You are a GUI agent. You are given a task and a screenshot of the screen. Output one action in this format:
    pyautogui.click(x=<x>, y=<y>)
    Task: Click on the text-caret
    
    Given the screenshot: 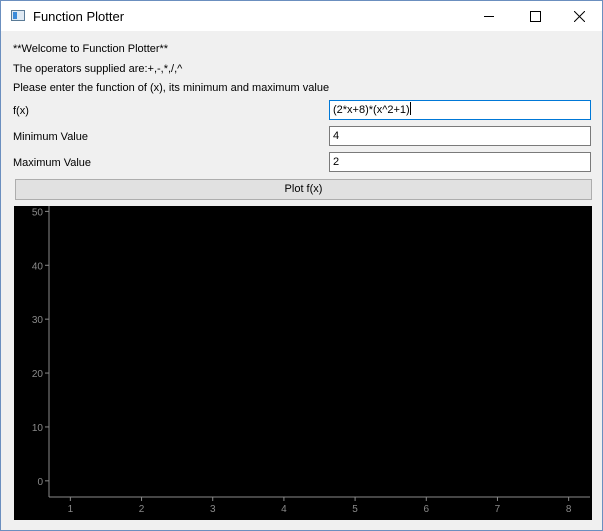 What is the action you would take?
    pyautogui.click(x=410, y=108)
    